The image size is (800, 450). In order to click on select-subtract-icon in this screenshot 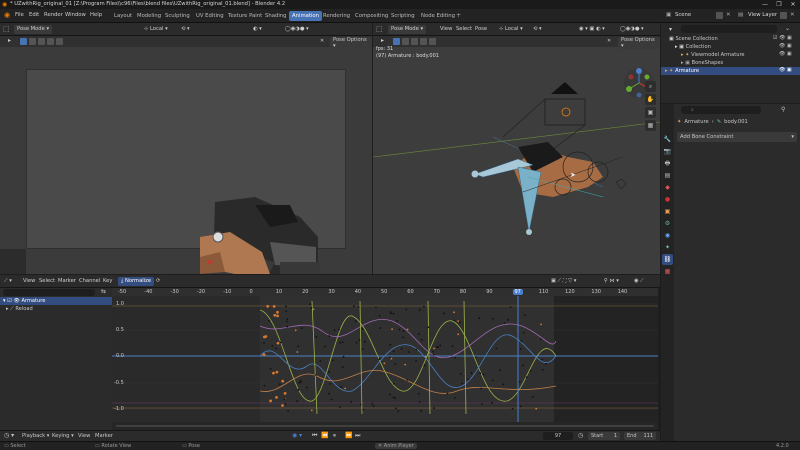, I will do `click(41, 41)`.